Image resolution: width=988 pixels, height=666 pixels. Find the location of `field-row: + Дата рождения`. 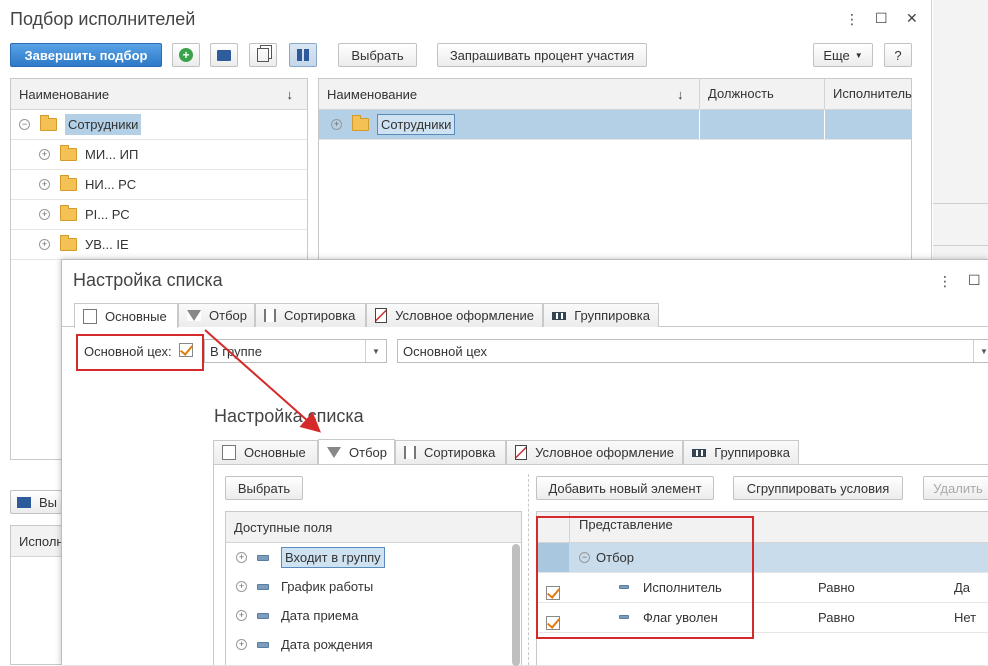

field-row: + Дата рождения is located at coordinates (373, 644).